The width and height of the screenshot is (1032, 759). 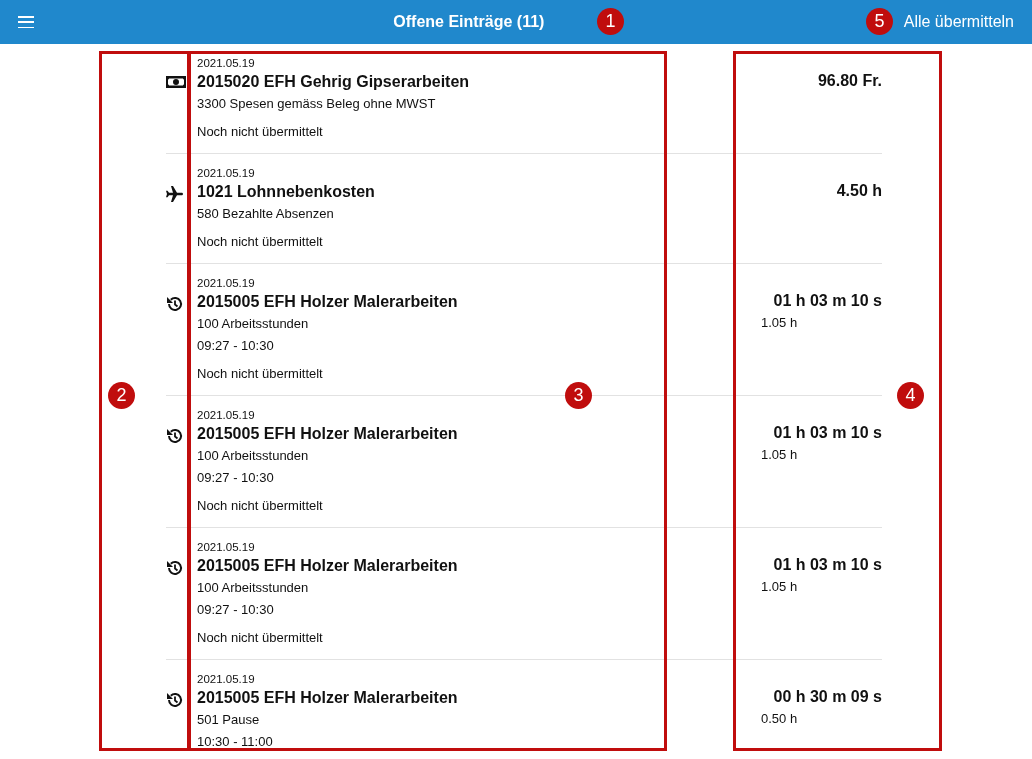 I want to click on entry-hours: 0.50 h, so click(x=779, y=719).